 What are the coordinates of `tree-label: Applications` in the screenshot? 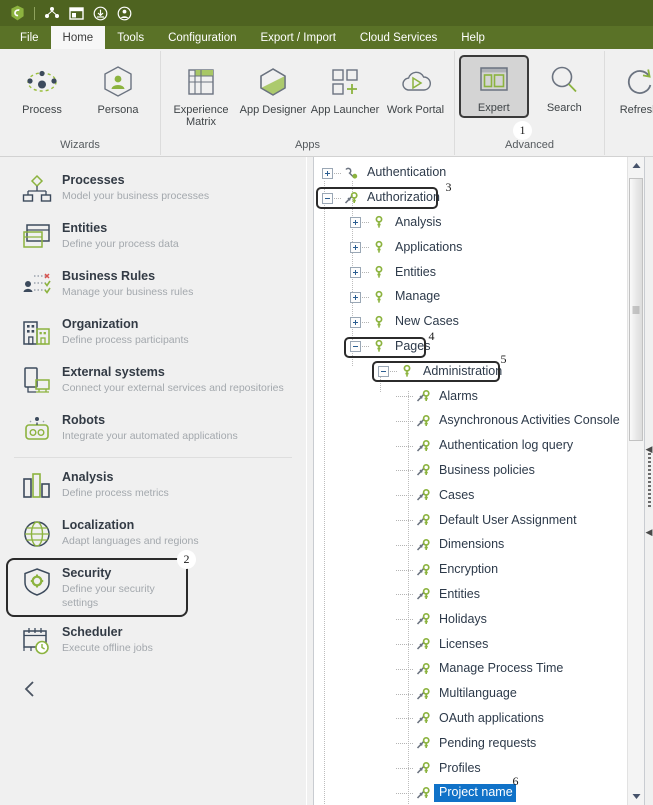 It's located at (429, 246).